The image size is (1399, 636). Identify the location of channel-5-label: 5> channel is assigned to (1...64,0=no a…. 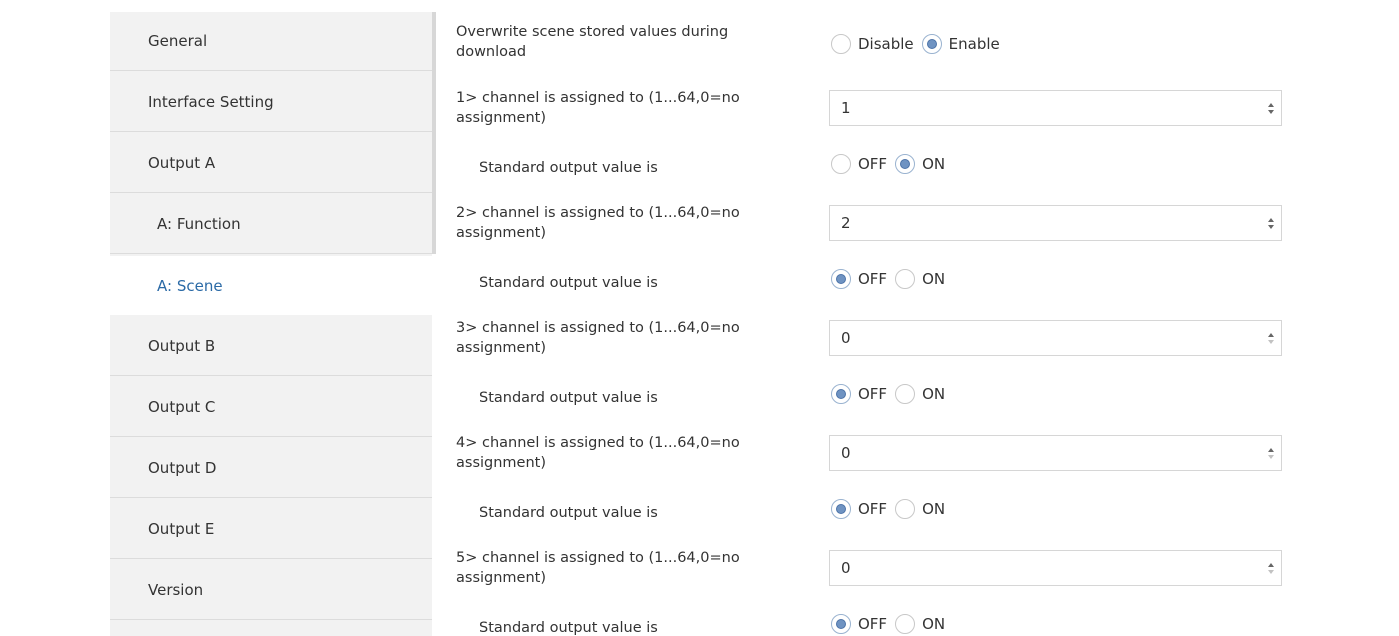
(636, 568).